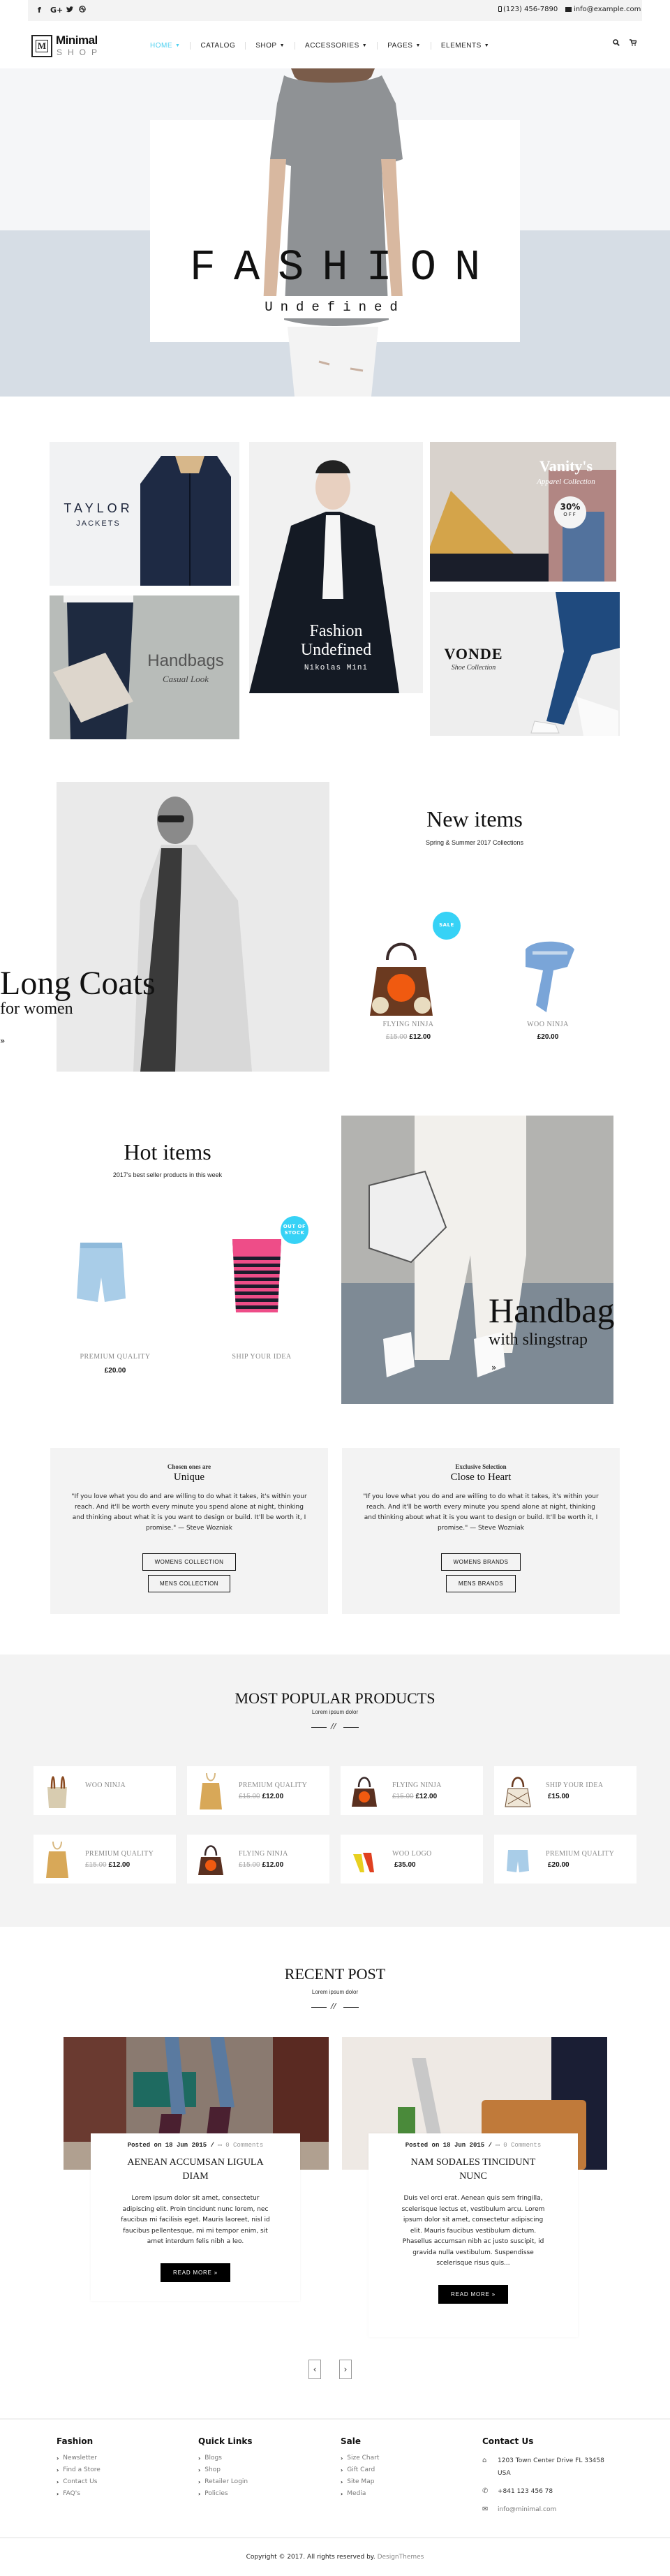 This screenshot has width=670, height=2576. I want to click on phone-contact: (123) 456-7890, so click(528, 9).